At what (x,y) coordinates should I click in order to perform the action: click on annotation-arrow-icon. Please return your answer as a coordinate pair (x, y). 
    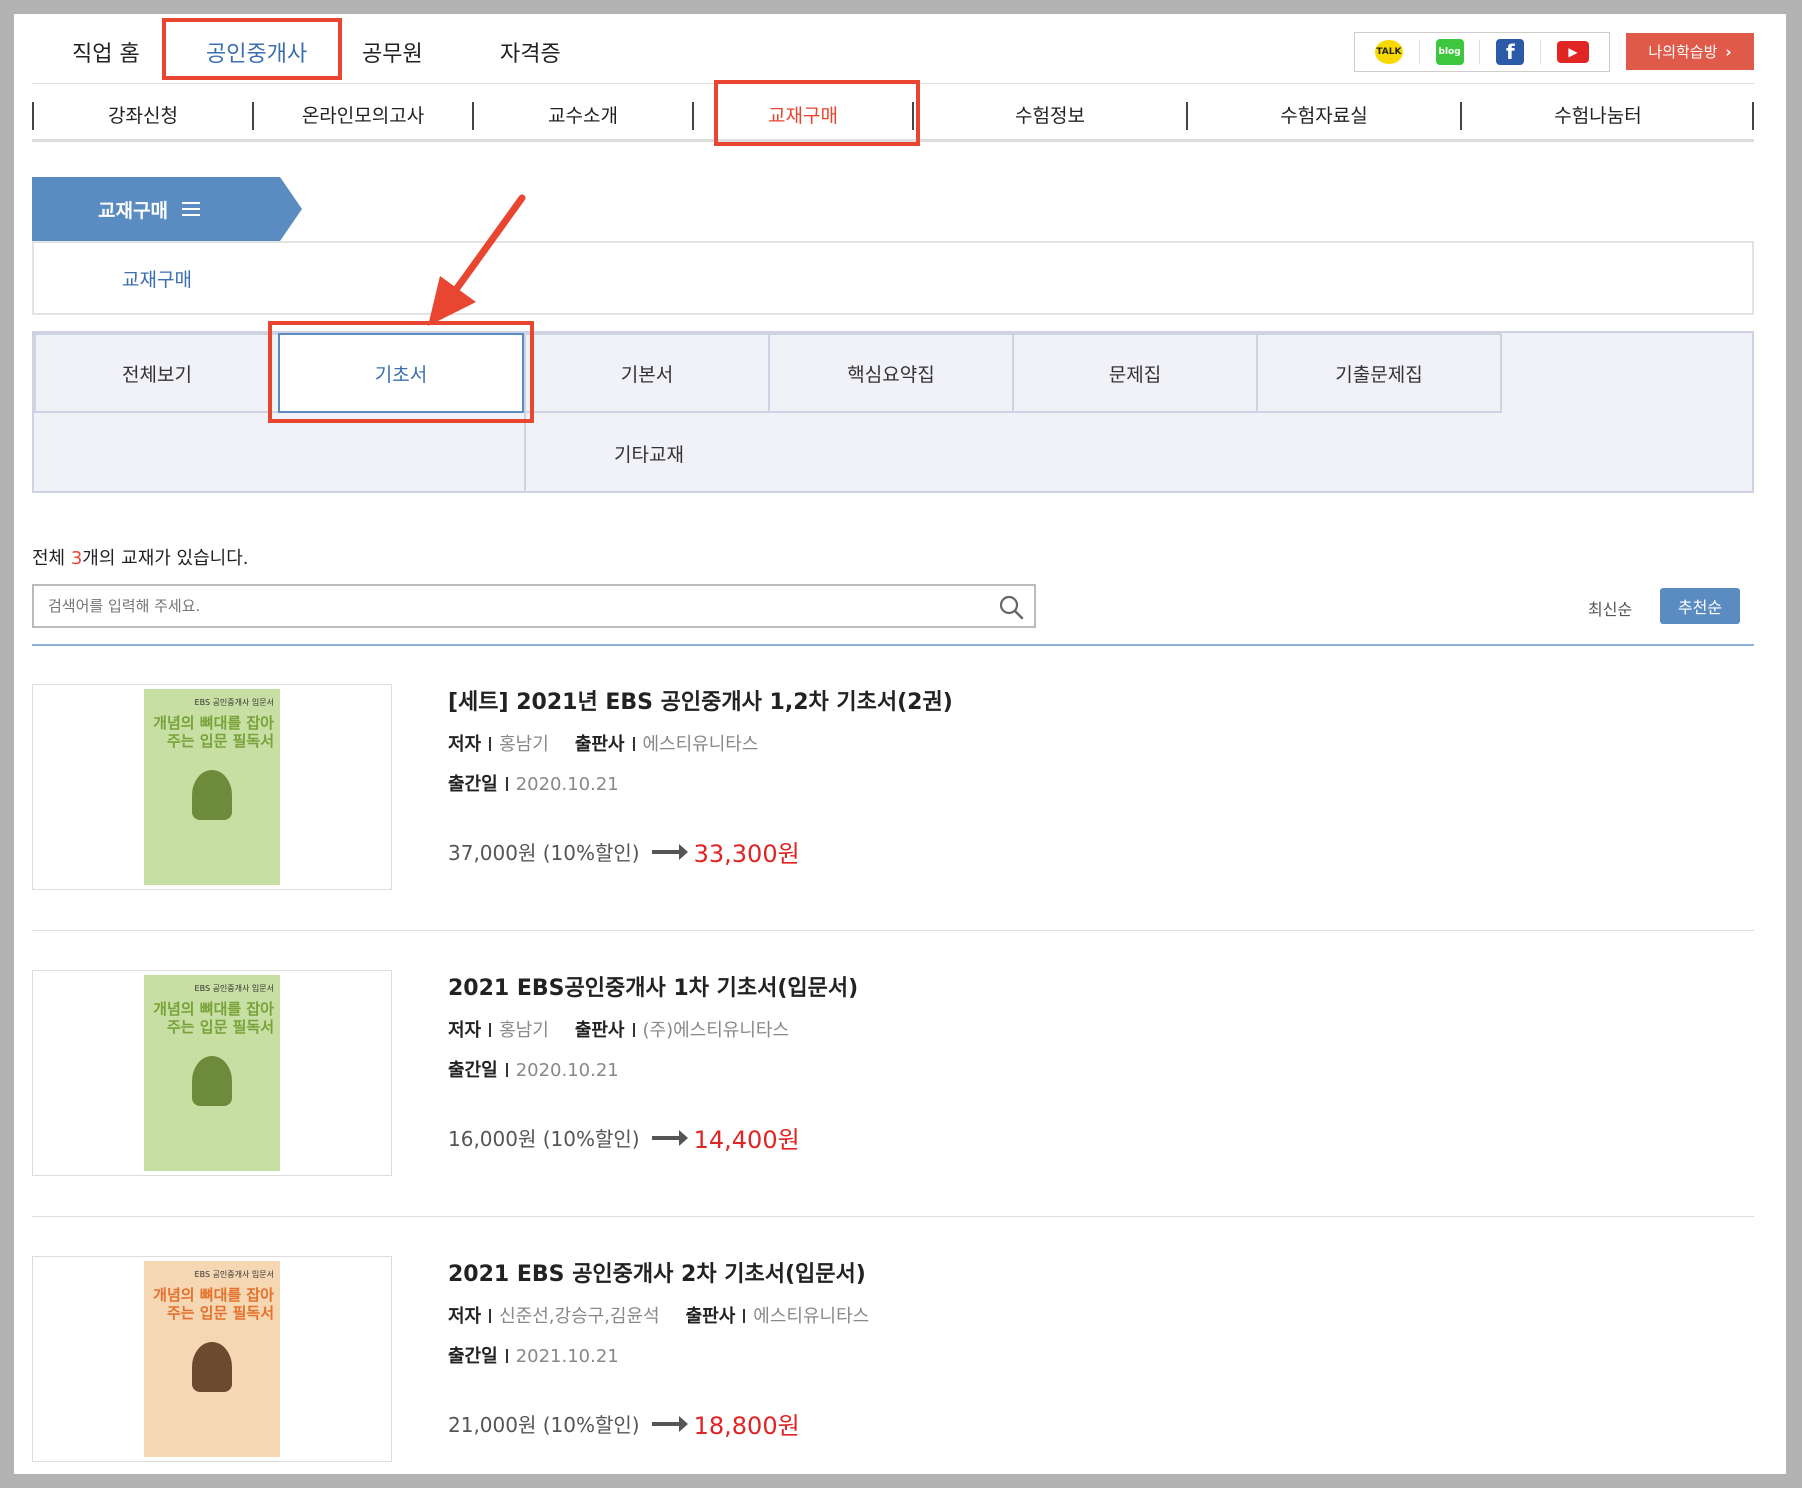
    Looking at the image, I should click on (477, 260).